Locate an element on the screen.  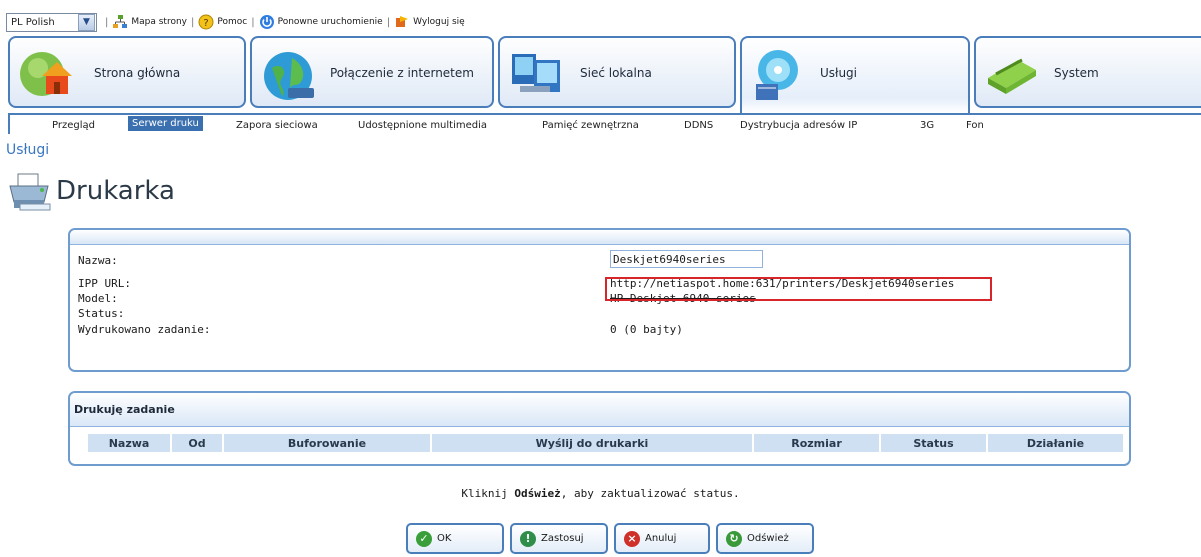
refresh-button: ↻ Odśwież is located at coordinates (765, 538).